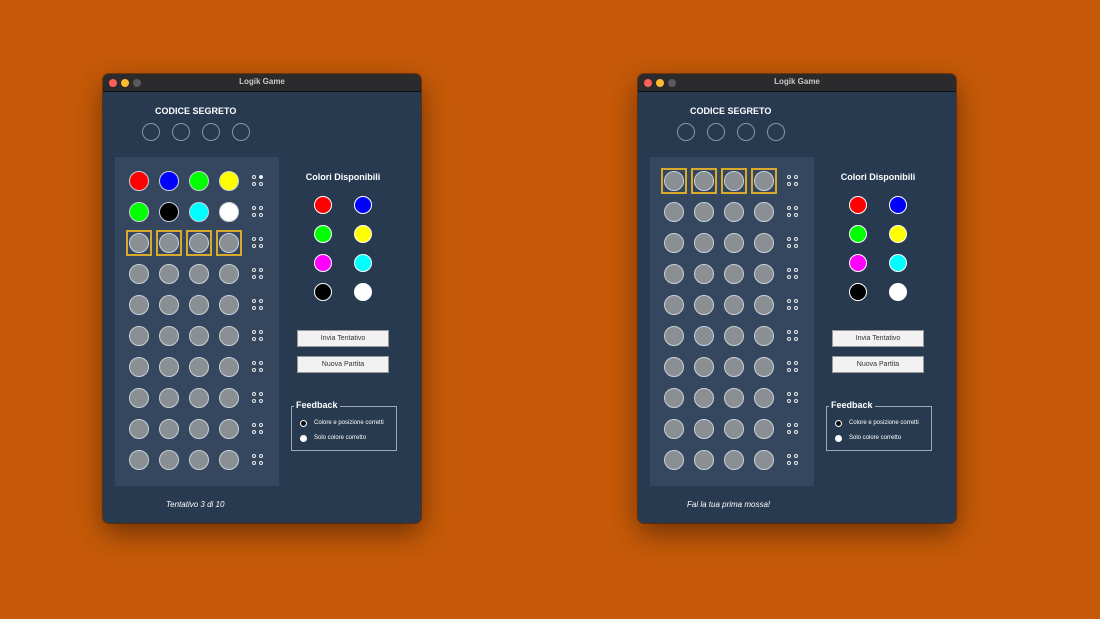  Describe the element at coordinates (344, 428) in the screenshot. I see `feedback-legend-box` at that location.